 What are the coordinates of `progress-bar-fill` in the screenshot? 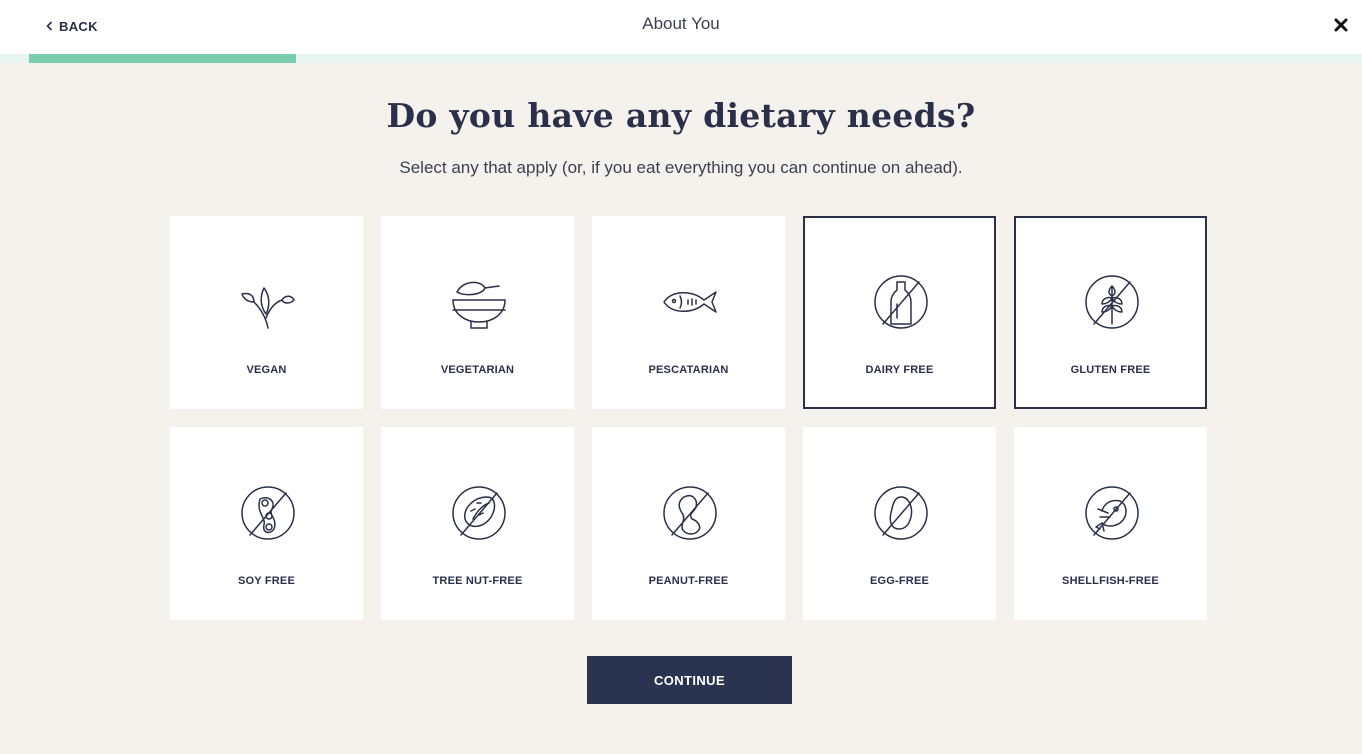 It's located at (162, 58).